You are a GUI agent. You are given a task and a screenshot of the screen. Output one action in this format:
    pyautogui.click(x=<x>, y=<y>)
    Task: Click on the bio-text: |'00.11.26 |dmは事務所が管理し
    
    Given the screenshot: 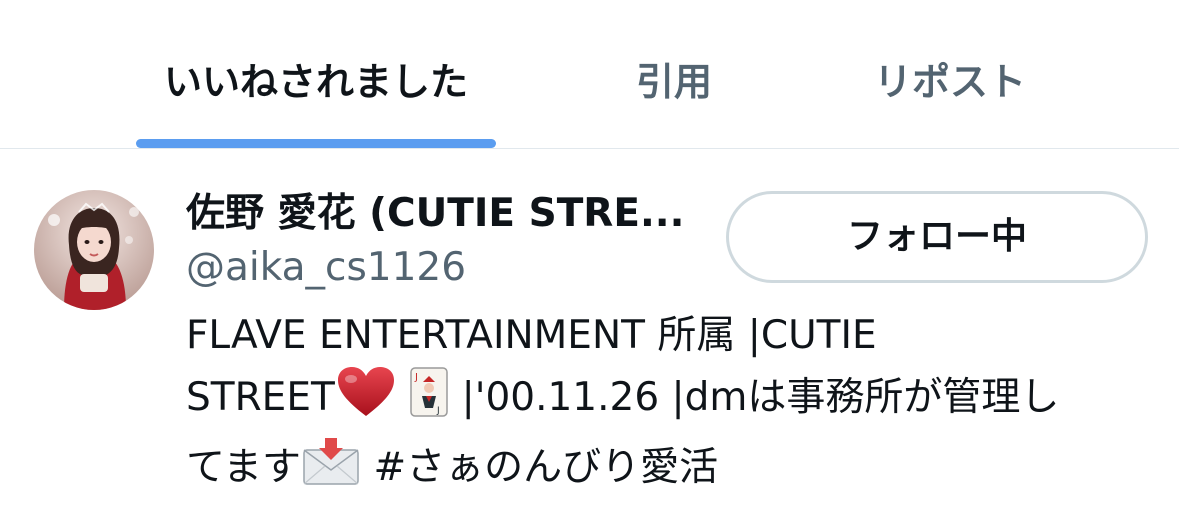 What is the action you would take?
    pyautogui.click(x=754, y=397)
    